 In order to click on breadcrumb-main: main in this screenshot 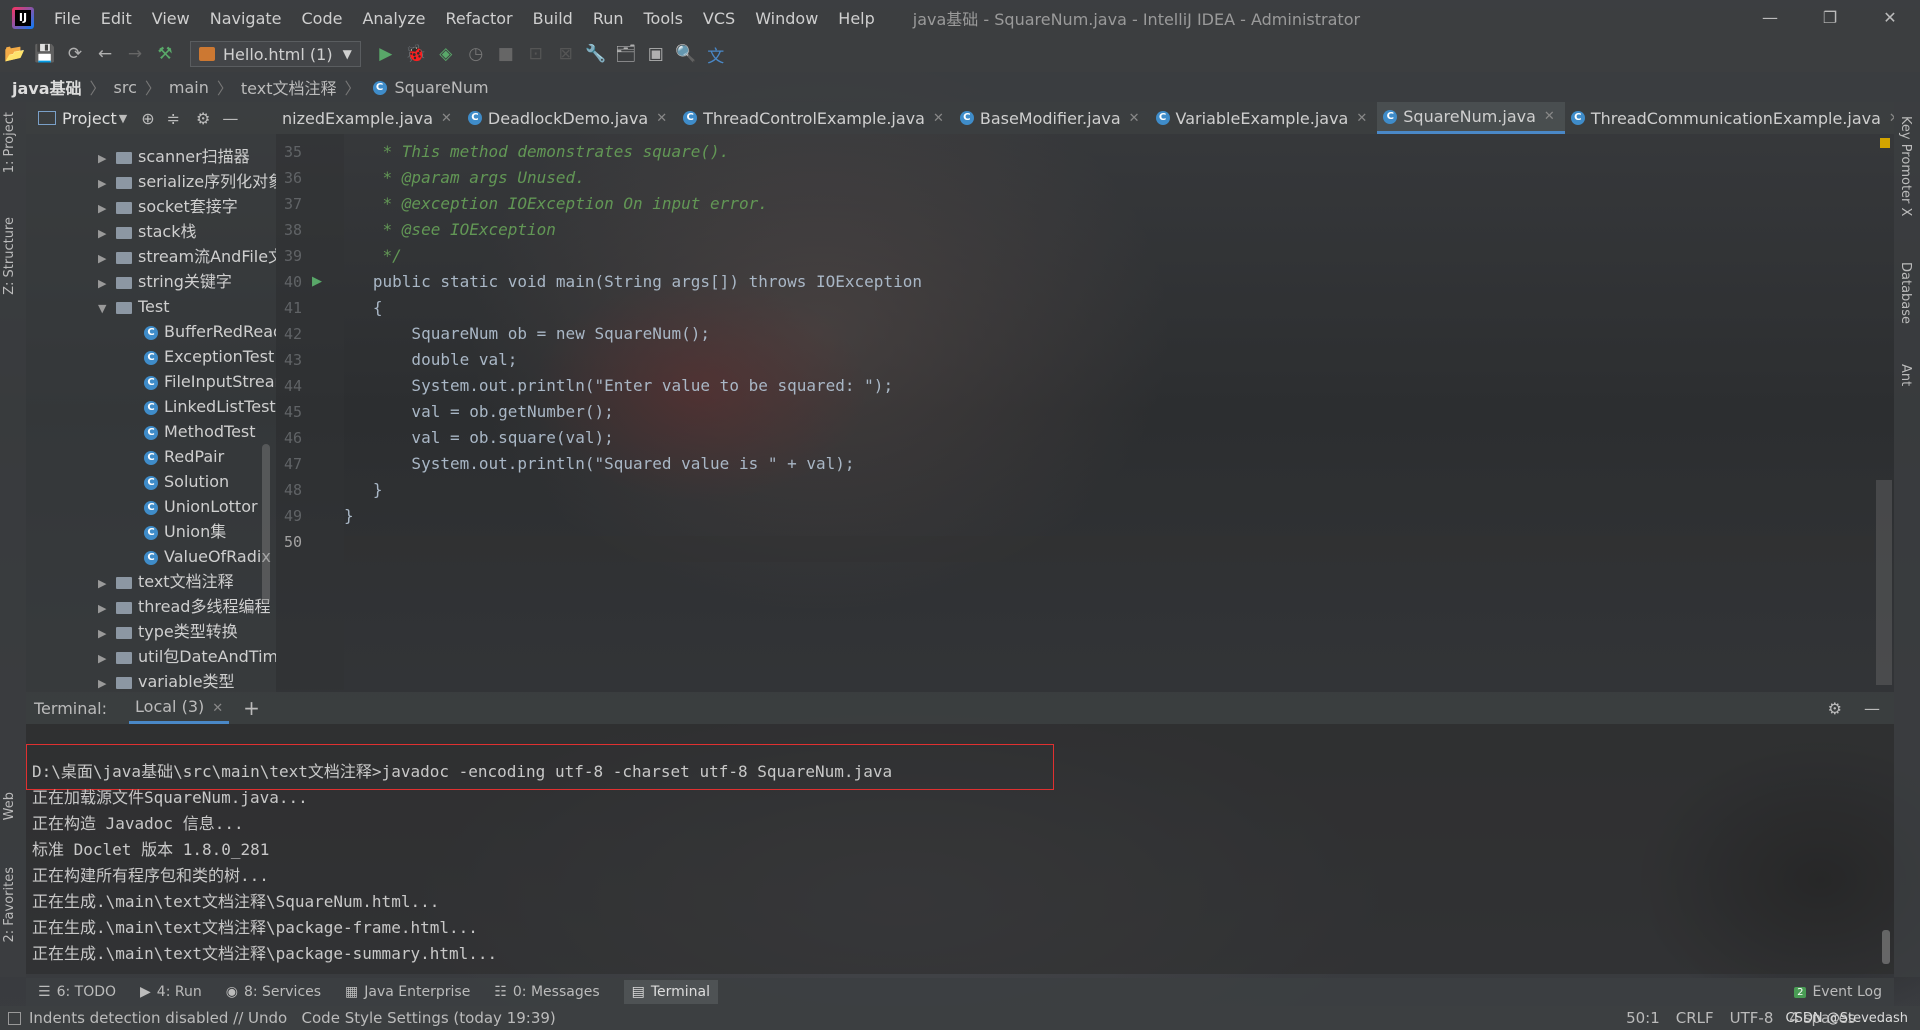, I will do `click(189, 87)`.